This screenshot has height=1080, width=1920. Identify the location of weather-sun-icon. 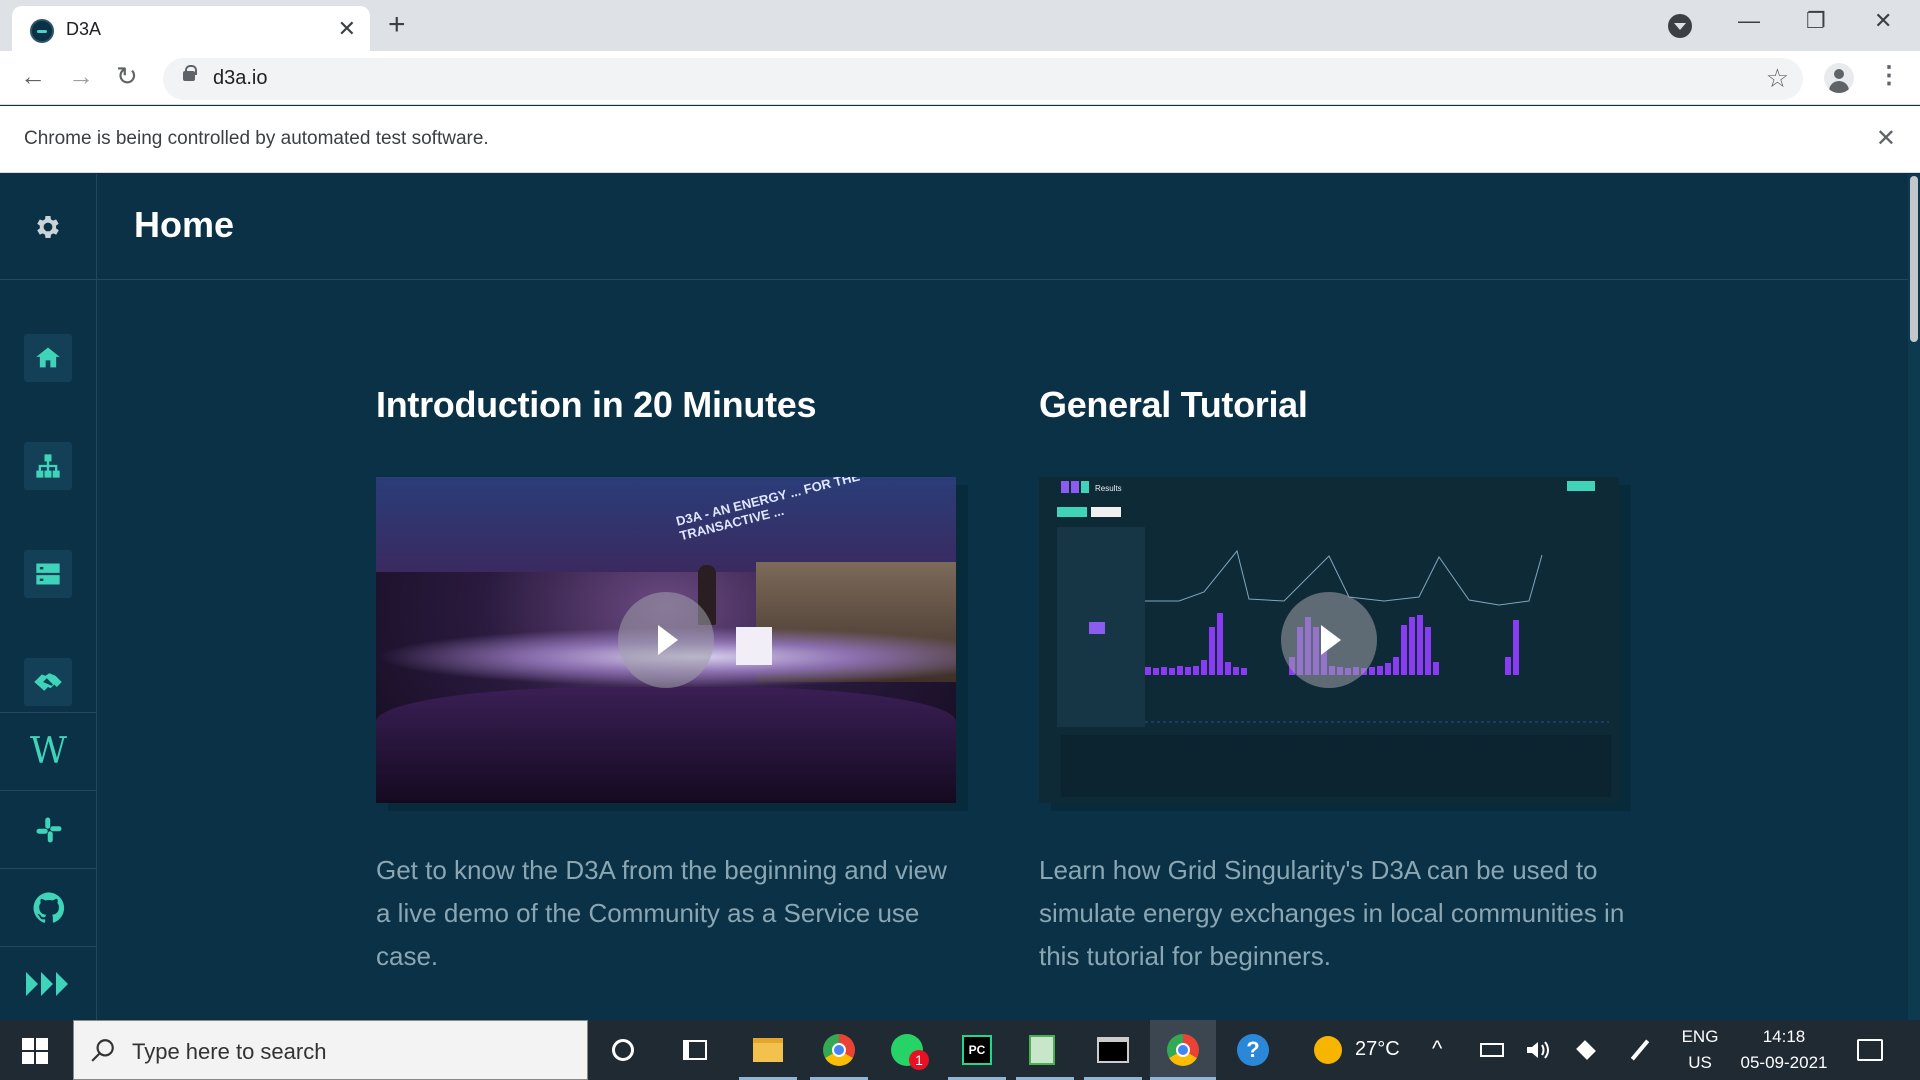
(1328, 1050).